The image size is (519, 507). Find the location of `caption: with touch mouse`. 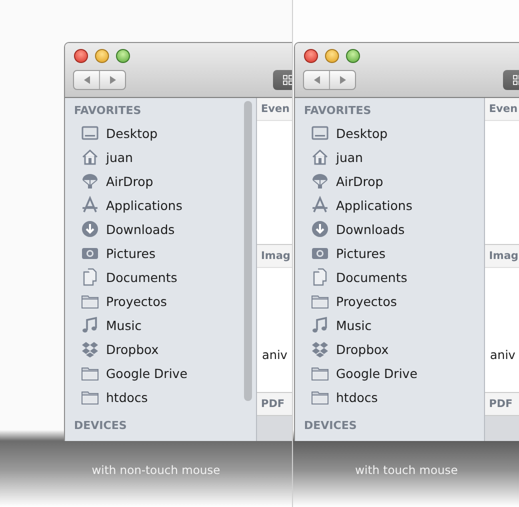

caption: with touch mouse is located at coordinates (406, 470).